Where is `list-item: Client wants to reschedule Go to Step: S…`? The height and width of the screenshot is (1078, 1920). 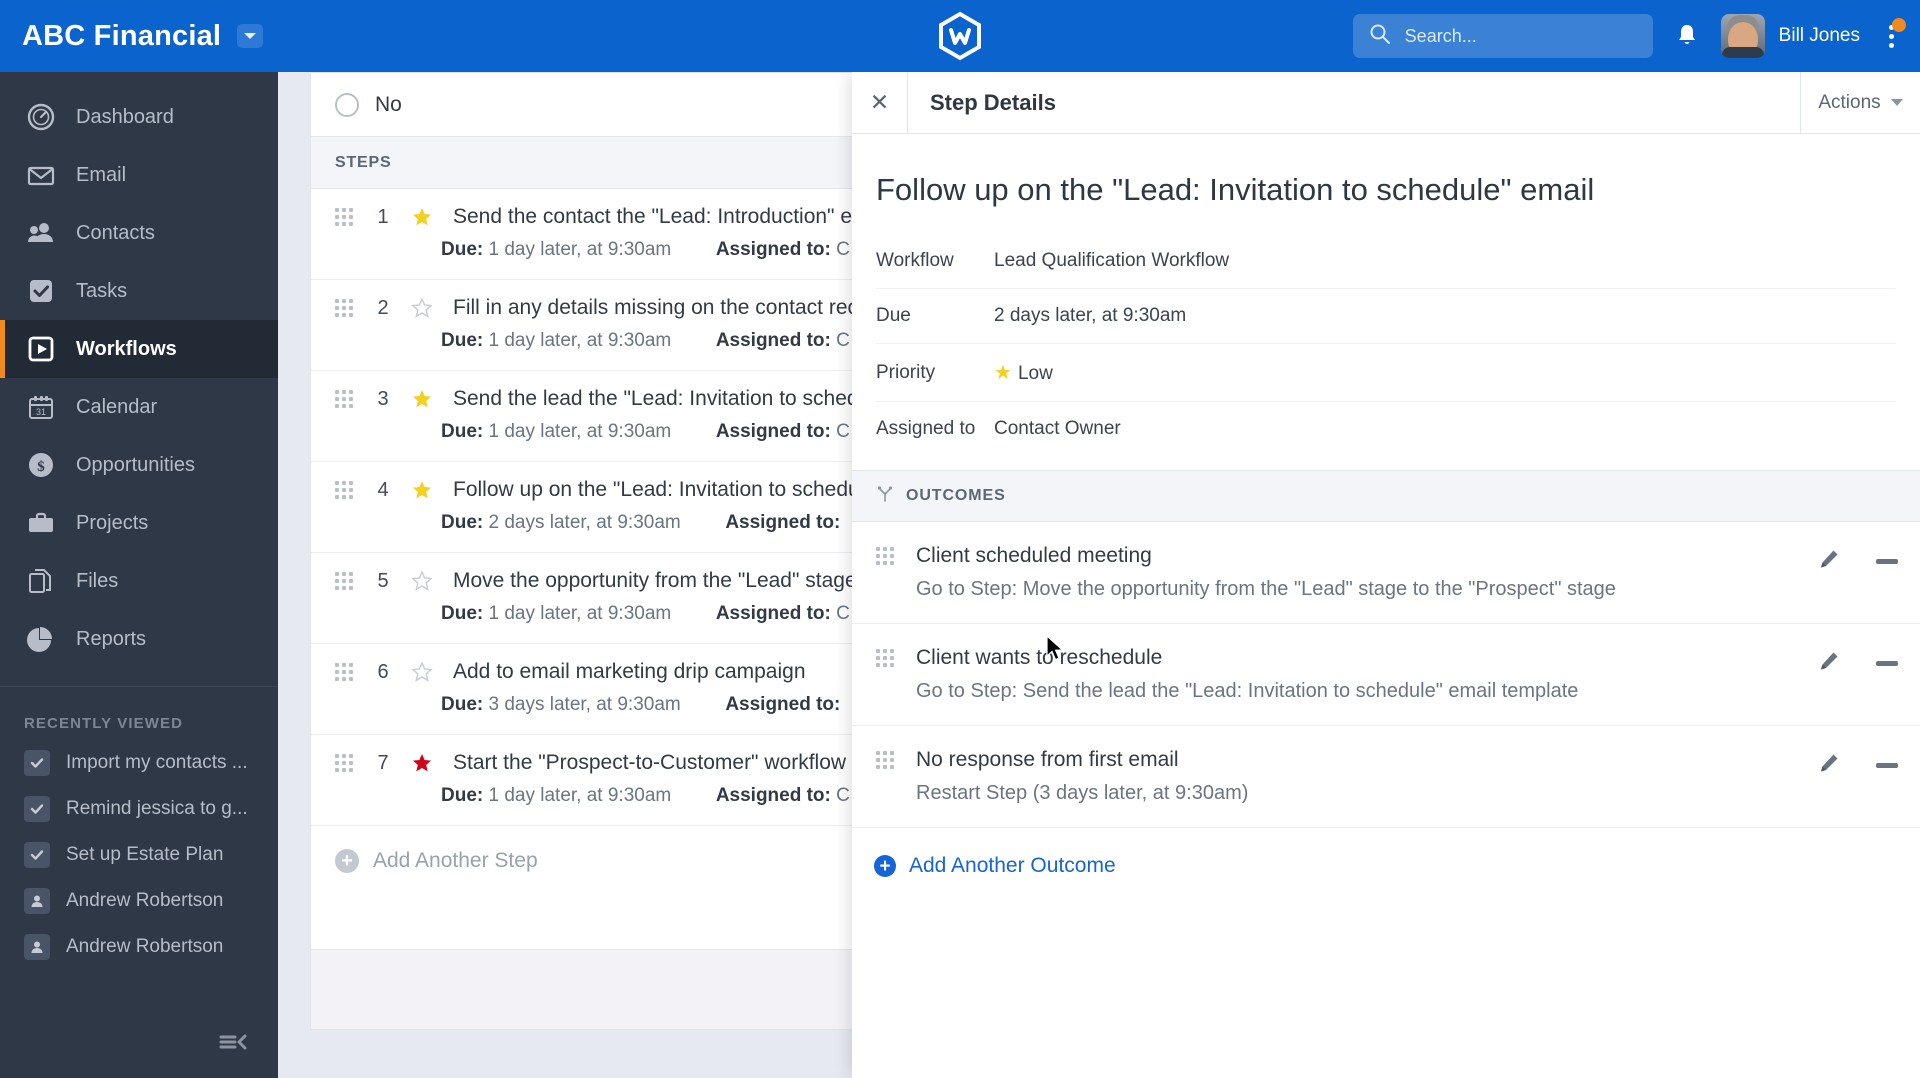 list-item: Client wants to reschedule Go to Step: S… is located at coordinates (1386, 675).